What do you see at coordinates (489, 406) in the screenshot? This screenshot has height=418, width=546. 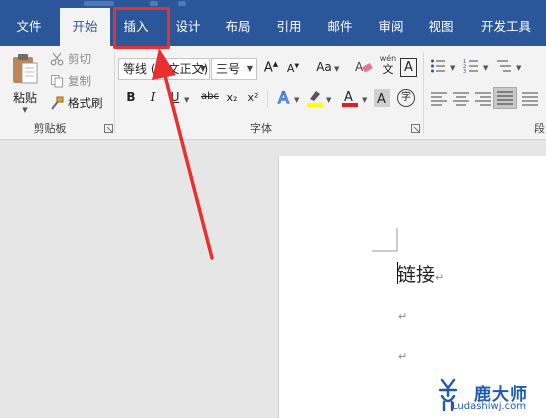 I see `watermark-url: Ludashiwj.com` at bounding box center [489, 406].